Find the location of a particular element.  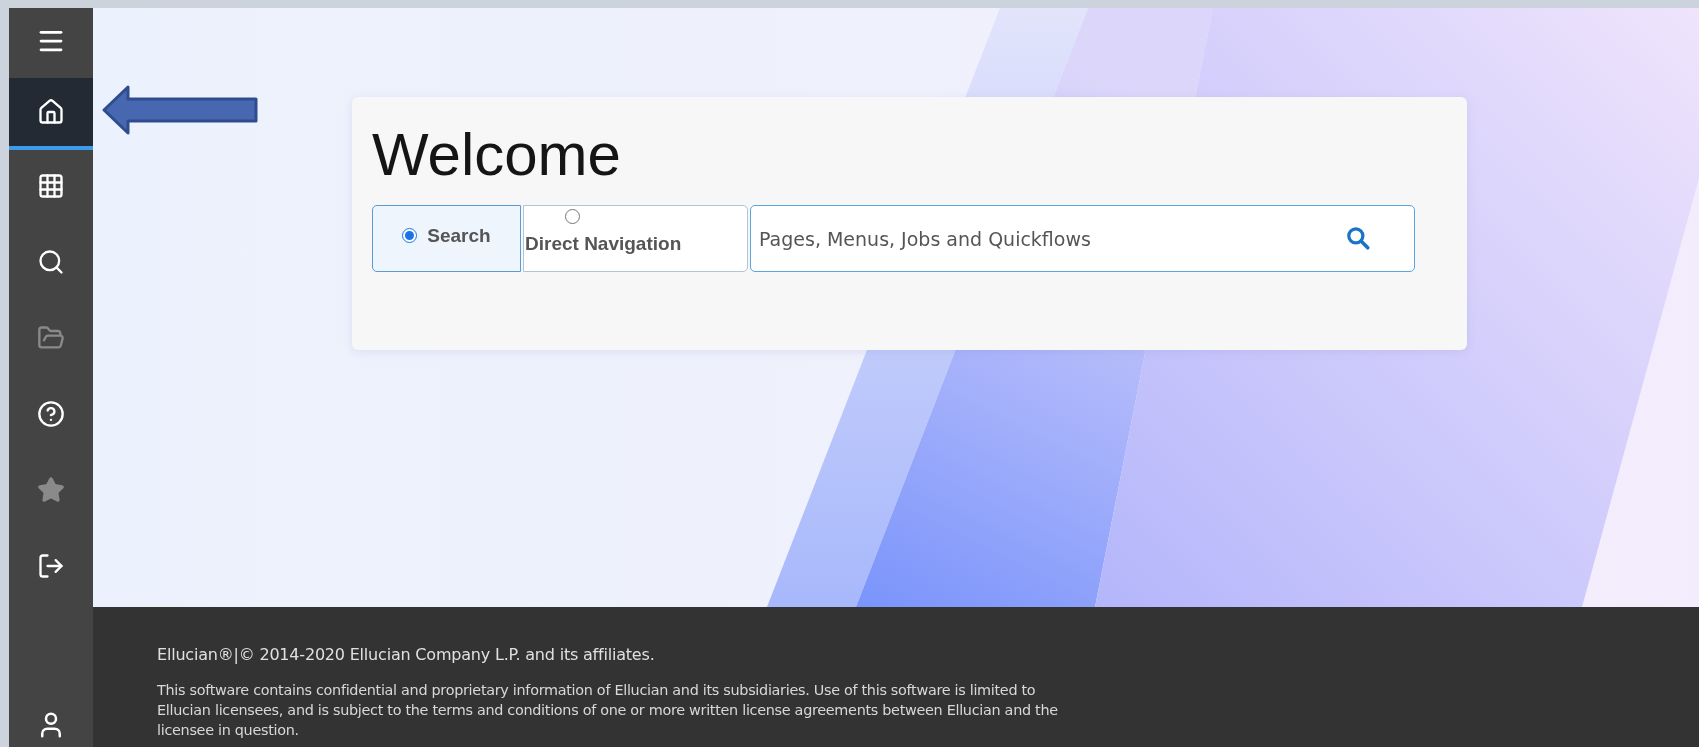

copyright-text: Ellucian®|© 2014-2020 Ellucian Company L.P. and its affiliates. is located at coordinates (406, 654).